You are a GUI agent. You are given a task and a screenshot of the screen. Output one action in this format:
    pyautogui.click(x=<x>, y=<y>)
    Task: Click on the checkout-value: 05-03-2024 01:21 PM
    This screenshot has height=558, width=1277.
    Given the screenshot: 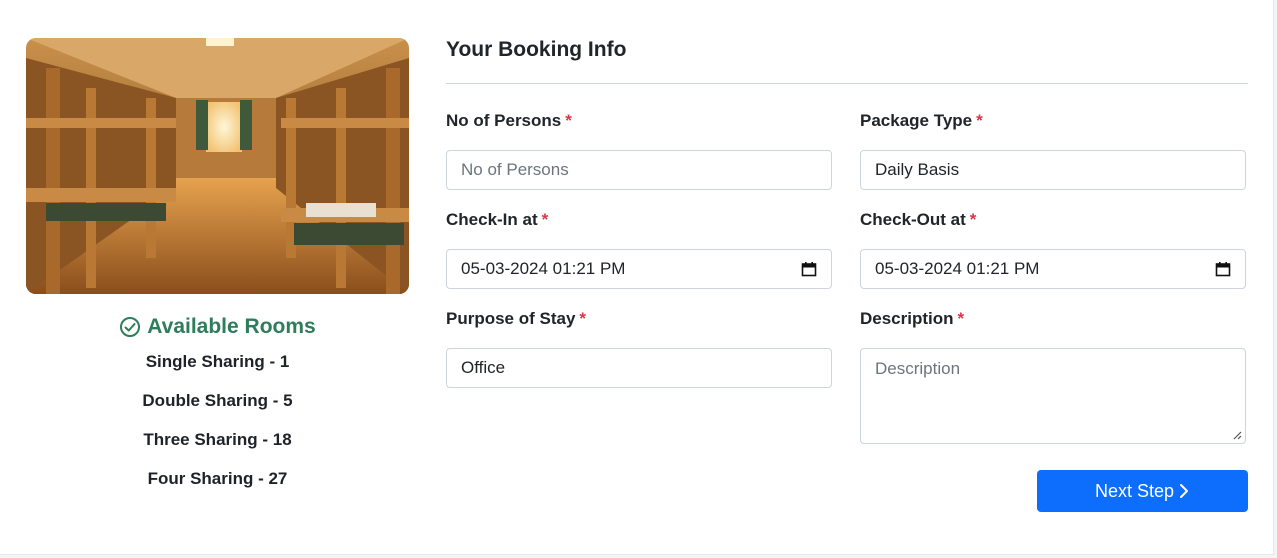 What is the action you would take?
    pyautogui.click(x=957, y=268)
    